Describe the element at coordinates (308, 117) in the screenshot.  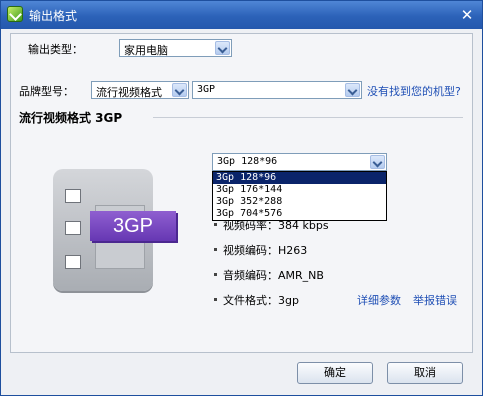
I see `section-divider` at that location.